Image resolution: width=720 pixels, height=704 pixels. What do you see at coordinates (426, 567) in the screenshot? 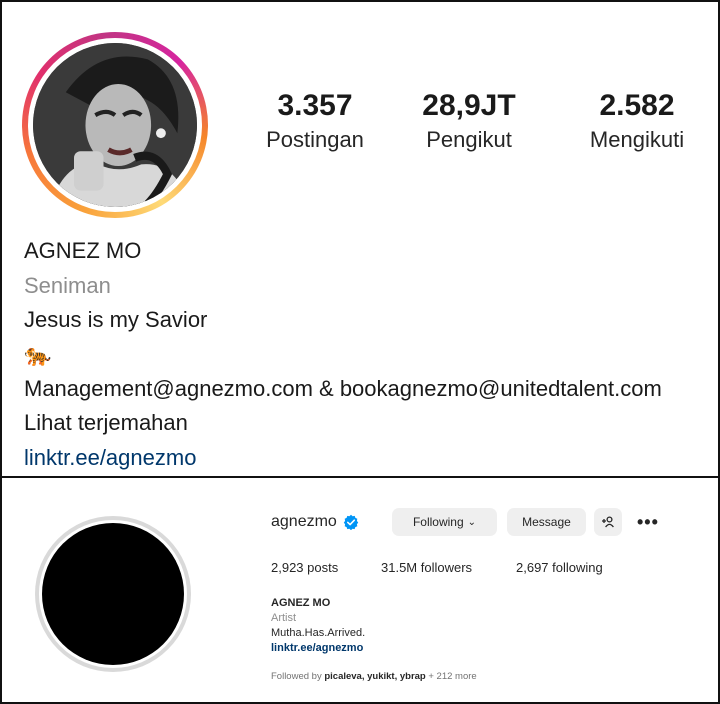
I see `stat-followers-en: 31.5M followers` at bounding box center [426, 567].